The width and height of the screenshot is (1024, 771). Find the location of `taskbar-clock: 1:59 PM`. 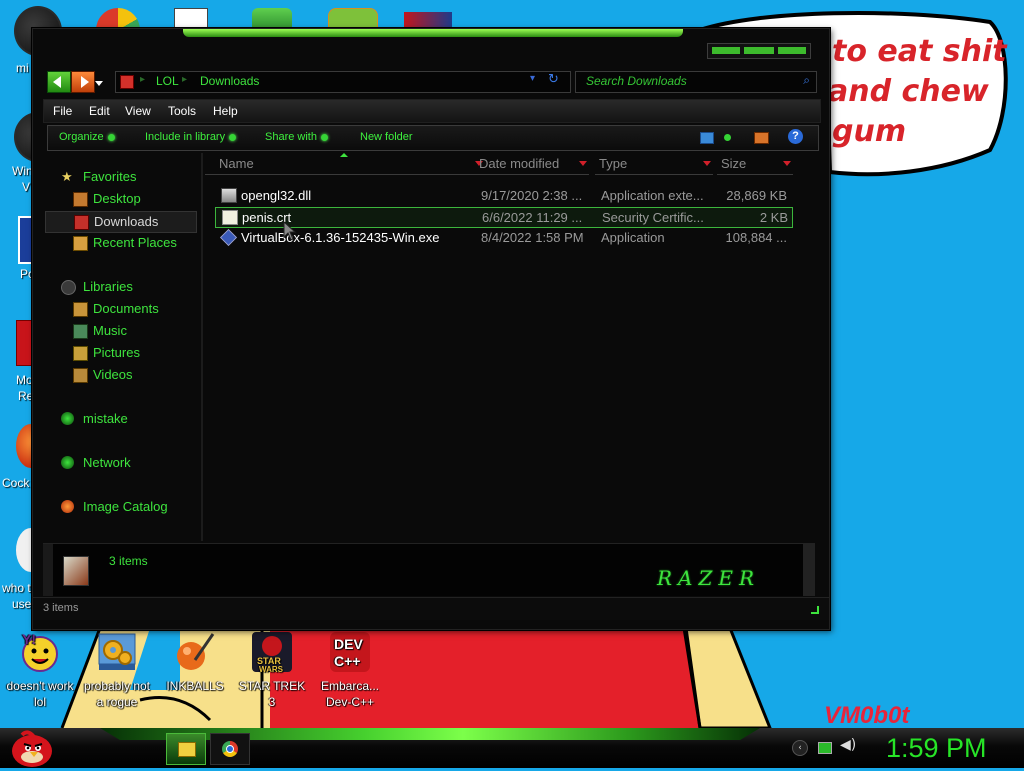

taskbar-clock: 1:59 PM is located at coordinates (936, 748).